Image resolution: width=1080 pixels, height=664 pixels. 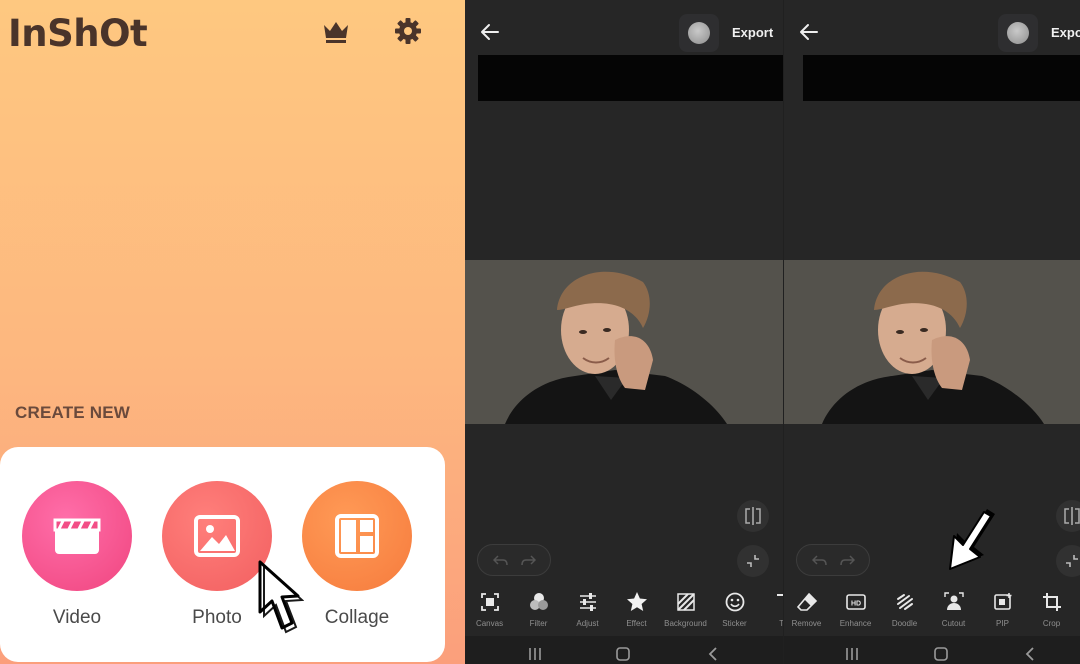 I want to click on video-button: Video, so click(x=77, y=555).